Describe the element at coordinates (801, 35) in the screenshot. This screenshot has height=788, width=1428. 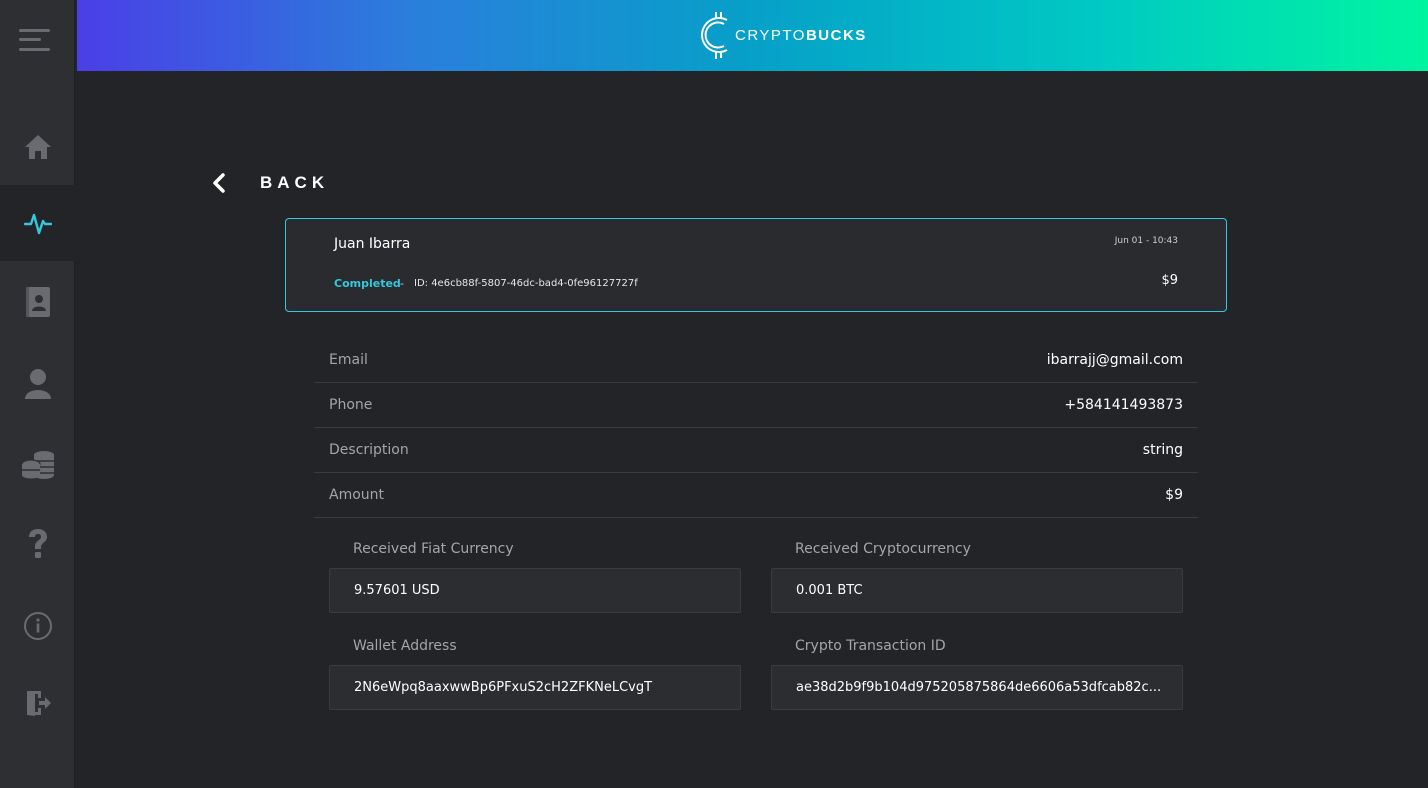
I see `logo-text: CRYPTOBUCKS` at that location.